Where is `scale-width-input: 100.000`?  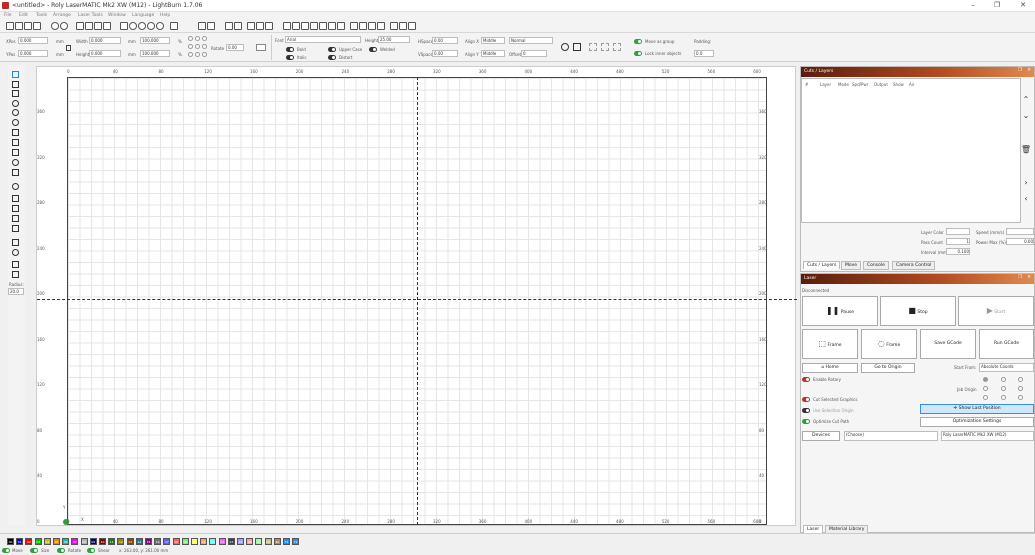
scale-width-input: 100.000 is located at coordinates (155, 40).